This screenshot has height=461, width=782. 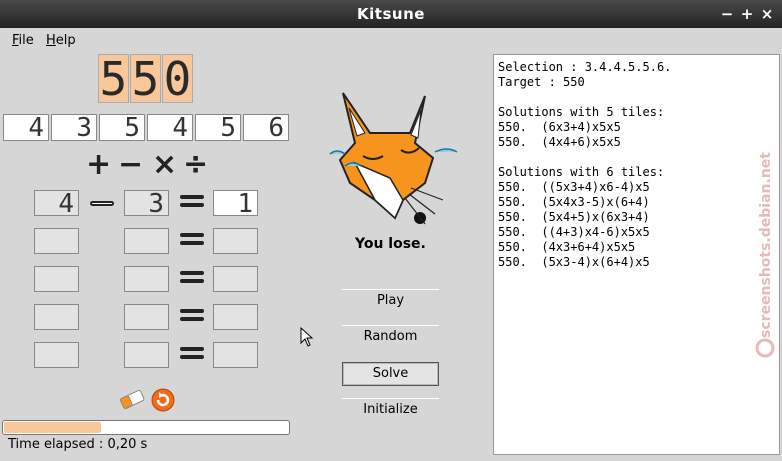 What do you see at coordinates (390, 337) in the screenshot?
I see `random-button: Random` at bounding box center [390, 337].